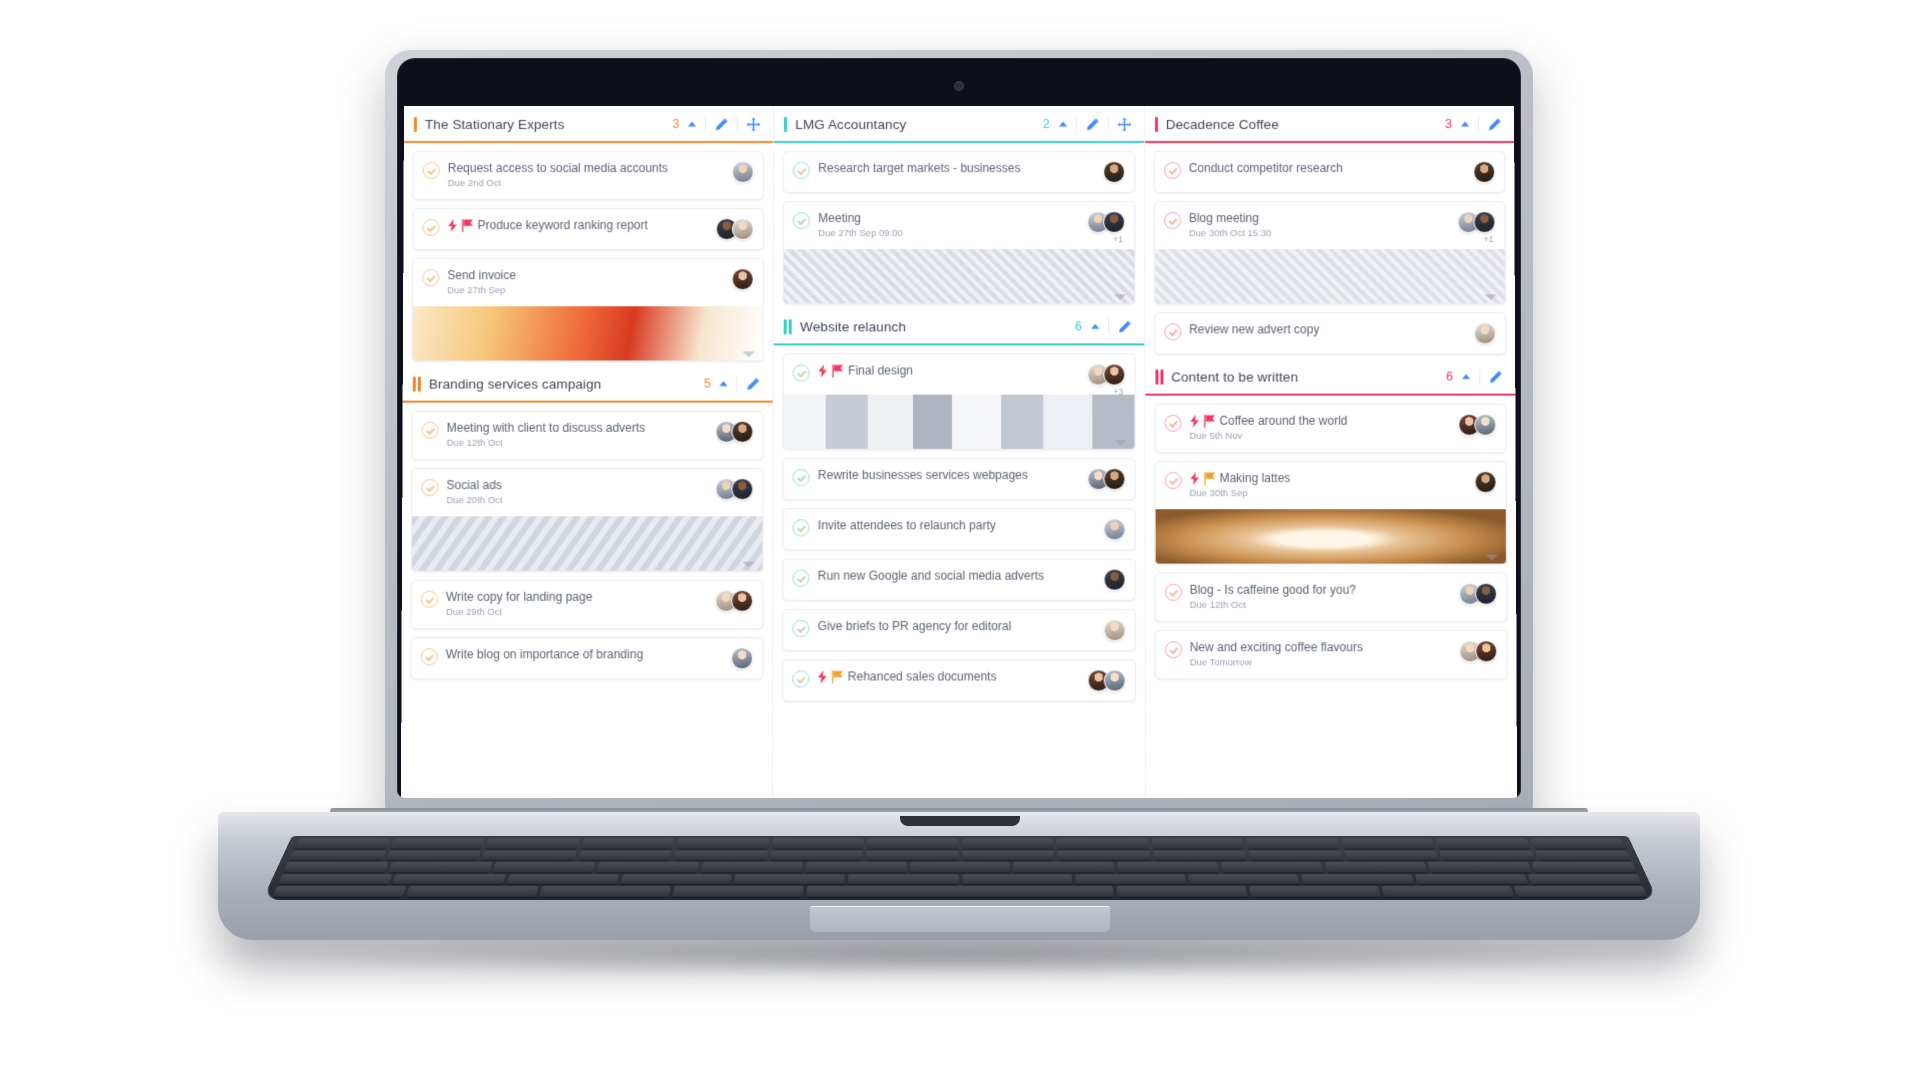  I want to click on task-card: Give briefs to PR agency for editoral, so click(959, 630).